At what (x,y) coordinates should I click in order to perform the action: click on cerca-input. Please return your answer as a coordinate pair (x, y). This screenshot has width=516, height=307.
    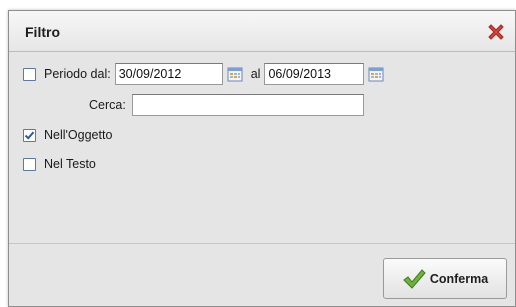
    Looking at the image, I should click on (247, 105).